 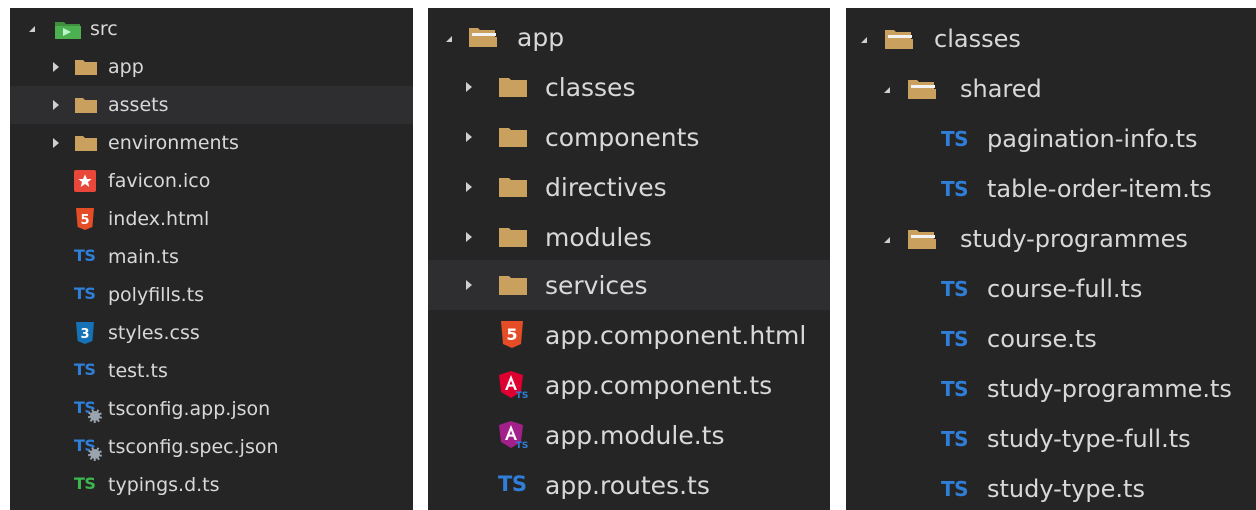 What do you see at coordinates (143, 257) in the screenshot?
I see `tree-item-label: main.ts` at bounding box center [143, 257].